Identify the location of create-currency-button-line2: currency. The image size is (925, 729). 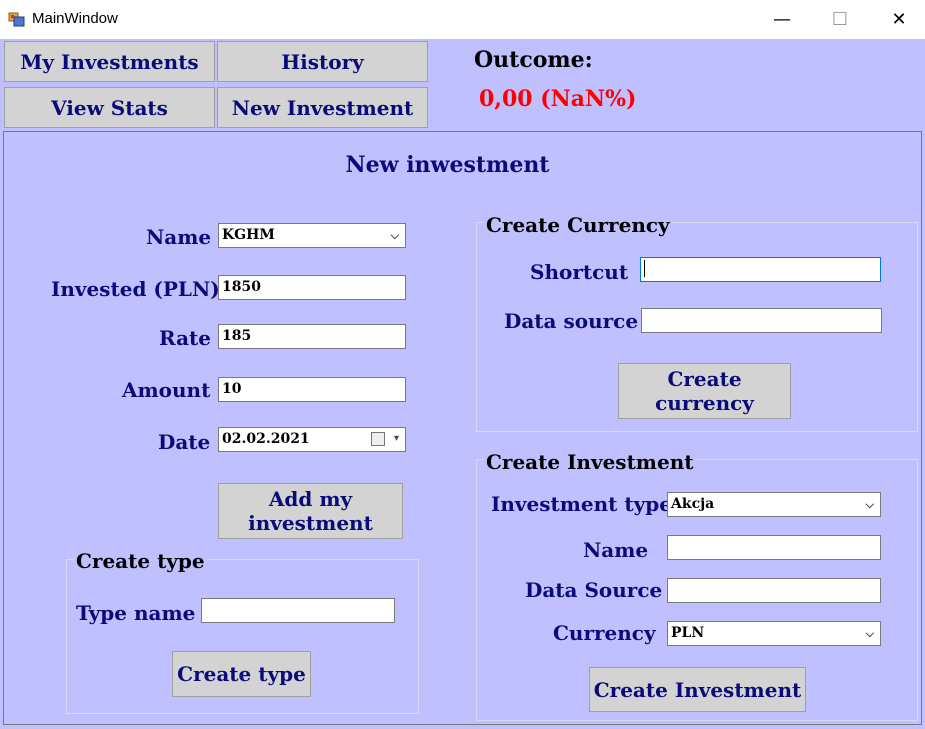
(704, 403).